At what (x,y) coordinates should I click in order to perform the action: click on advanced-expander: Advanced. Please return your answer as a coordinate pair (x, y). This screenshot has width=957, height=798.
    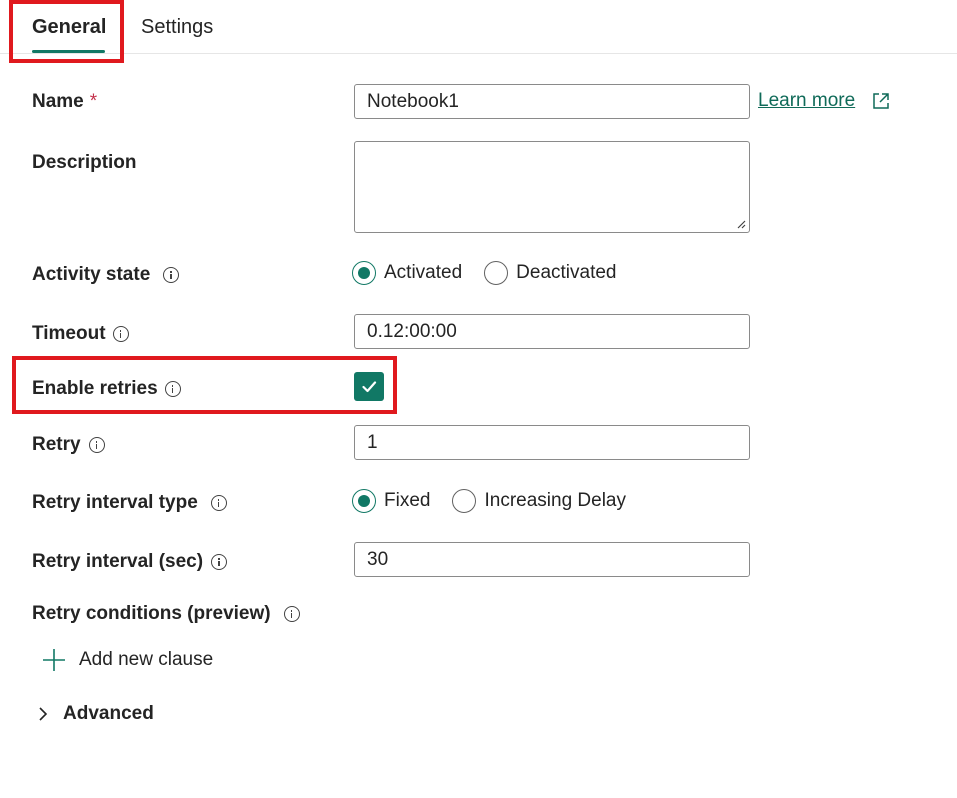
    Looking at the image, I should click on (95, 714).